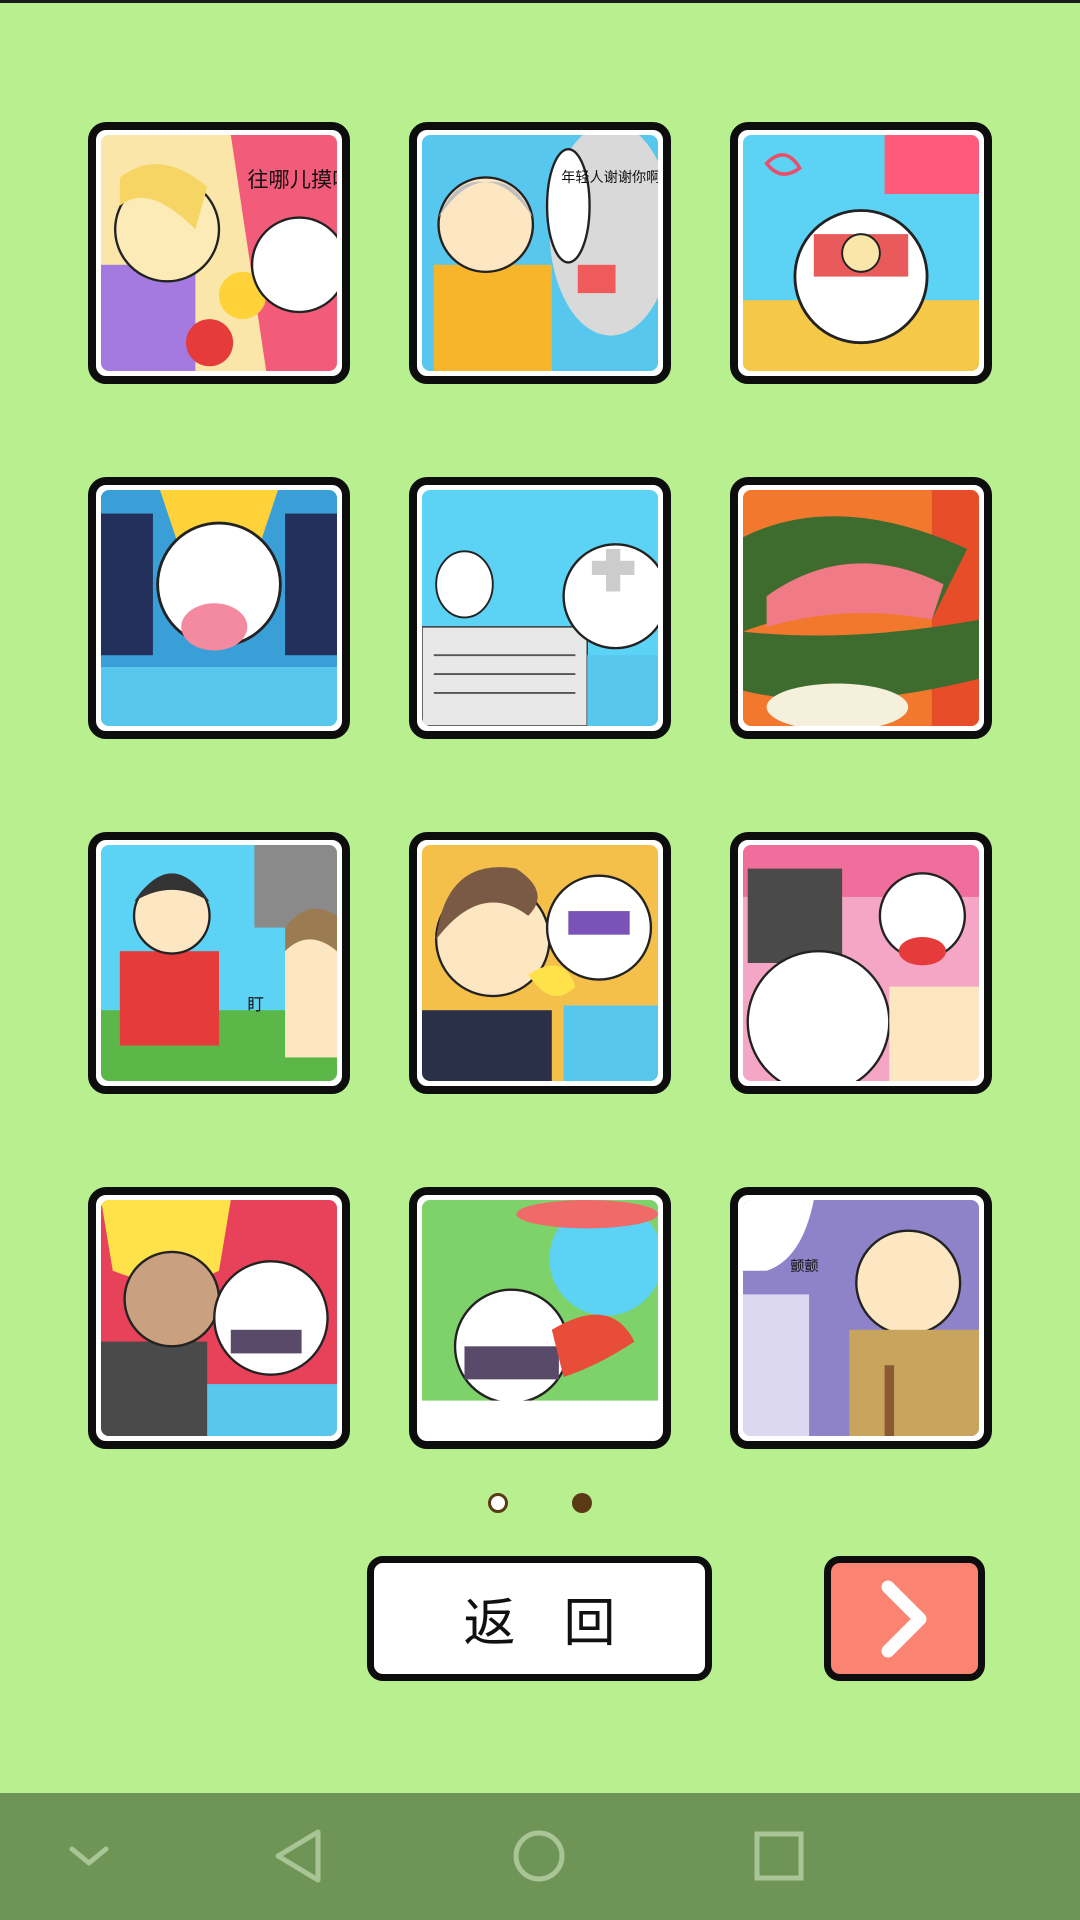  I want to click on level-tile-1: 往哪儿摸呢你这色狼!!, so click(219, 253).